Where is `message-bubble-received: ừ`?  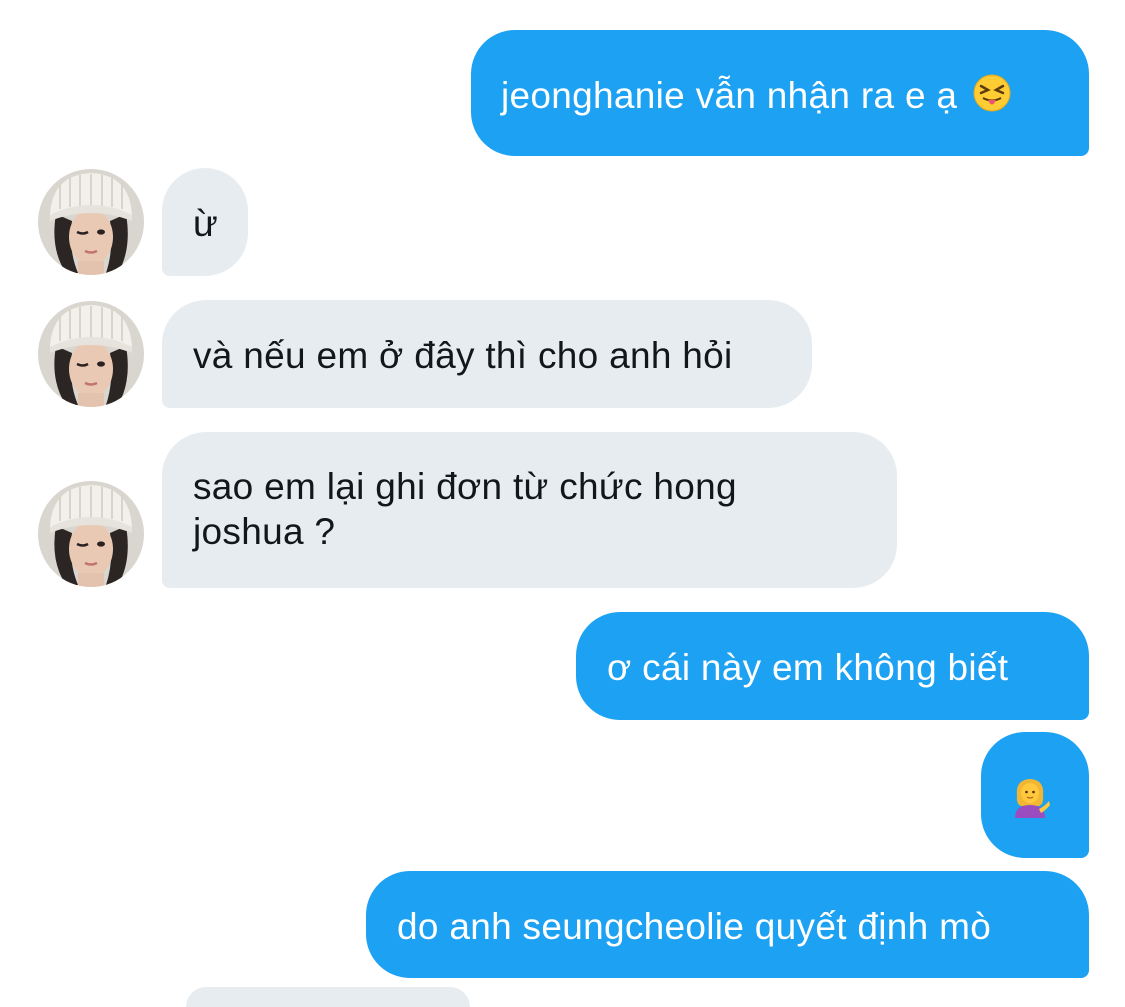
message-bubble-received: ừ is located at coordinates (205, 222).